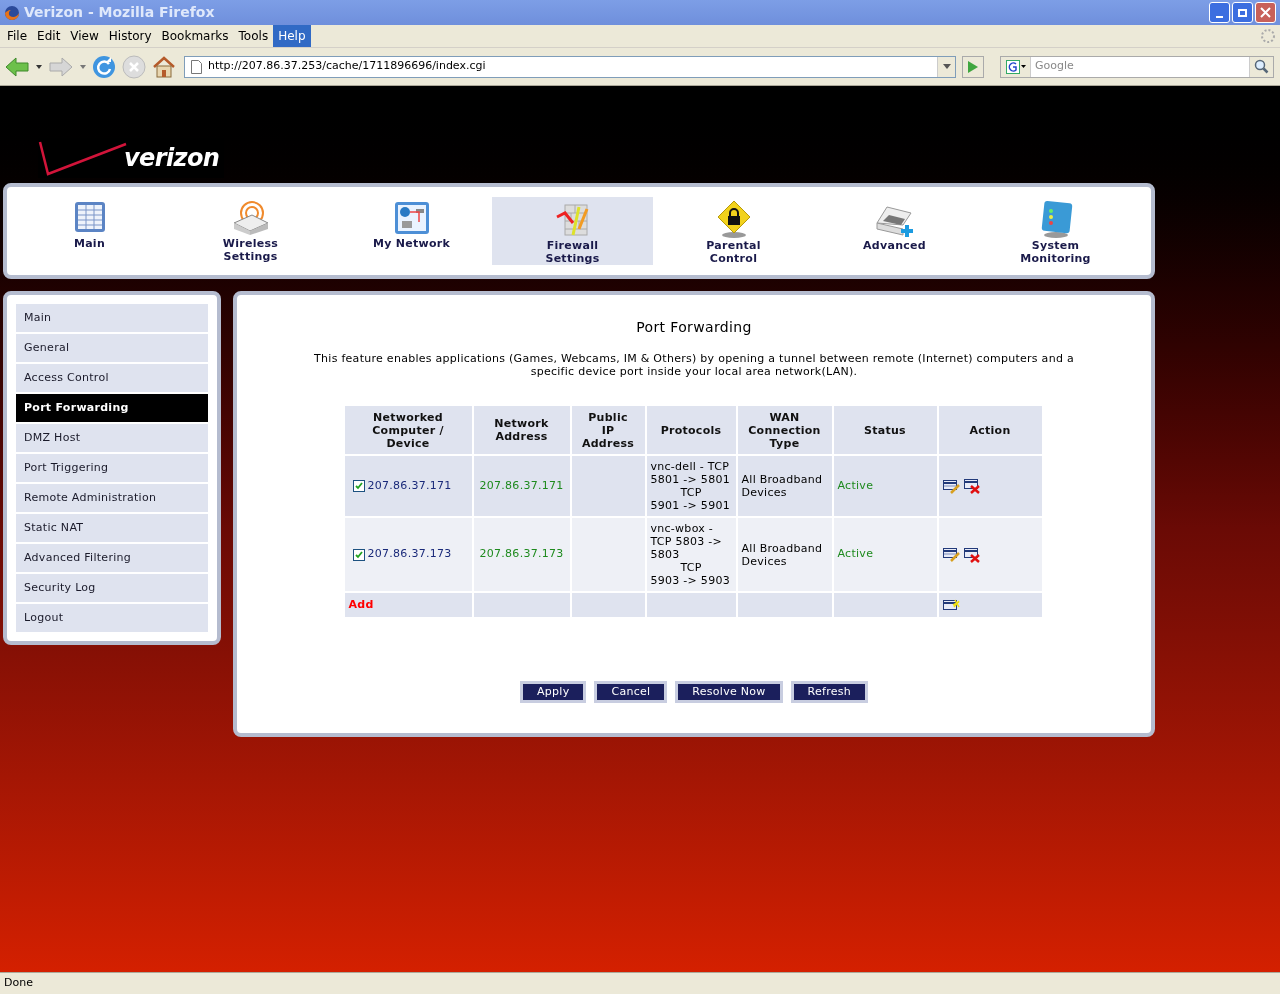  What do you see at coordinates (690, 580) in the screenshot?
I see `protocol-line: 5903 -> 5903` at bounding box center [690, 580].